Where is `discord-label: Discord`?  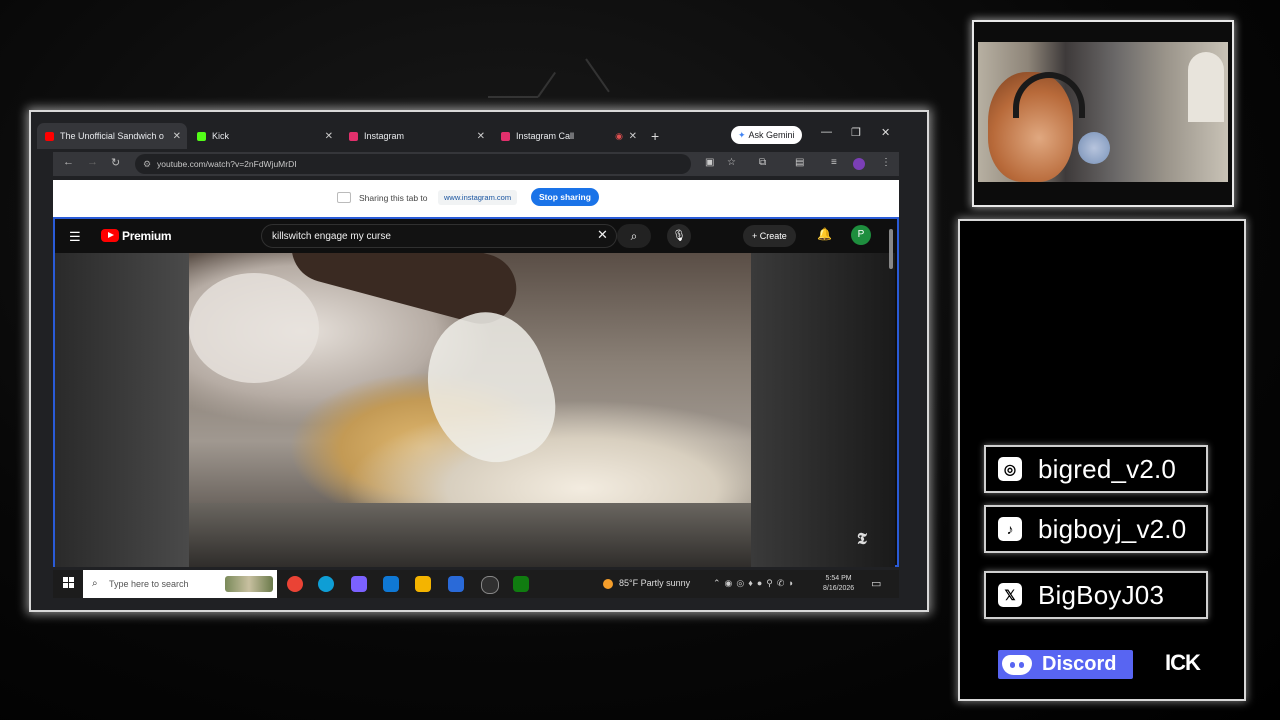 discord-label: Discord is located at coordinates (1079, 664).